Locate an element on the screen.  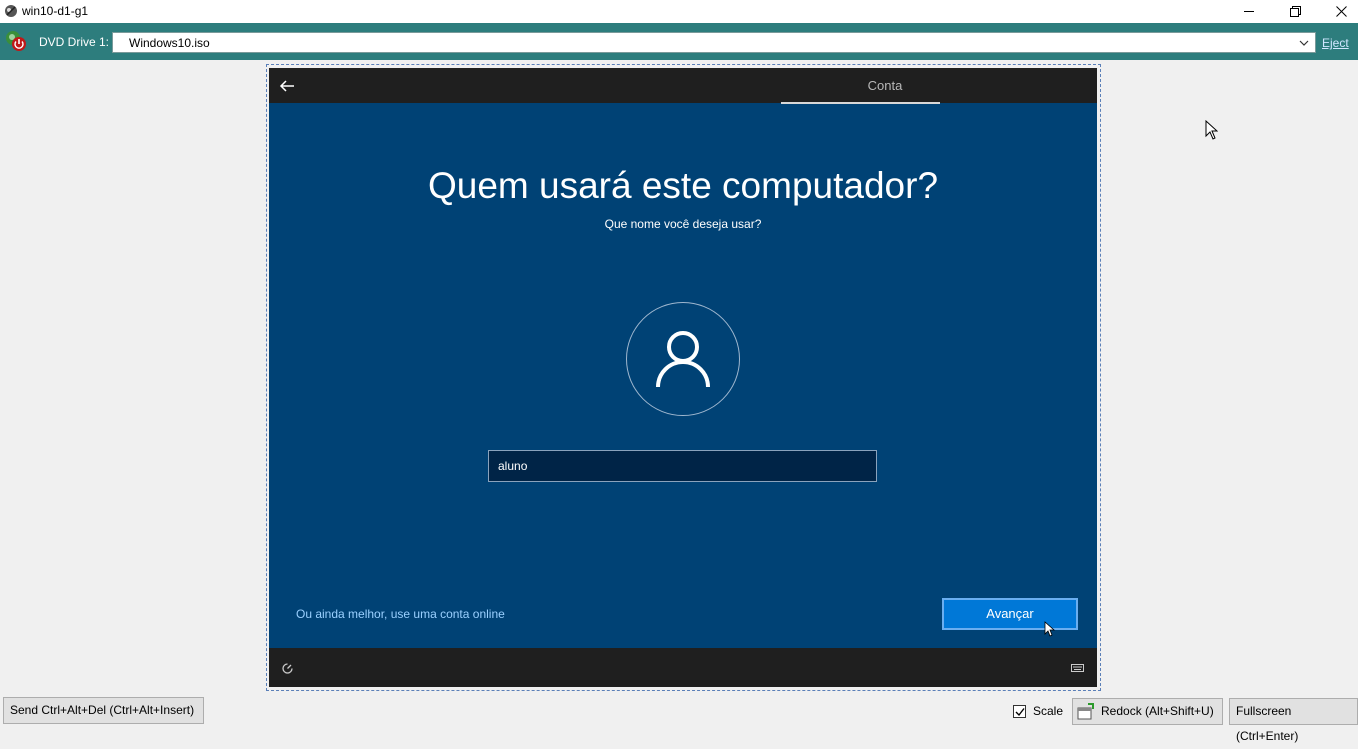
send-ctrl-alt-del-button: Send Ctrl+Alt+Del (Ctrl+Alt+Insert) is located at coordinates (103, 710).